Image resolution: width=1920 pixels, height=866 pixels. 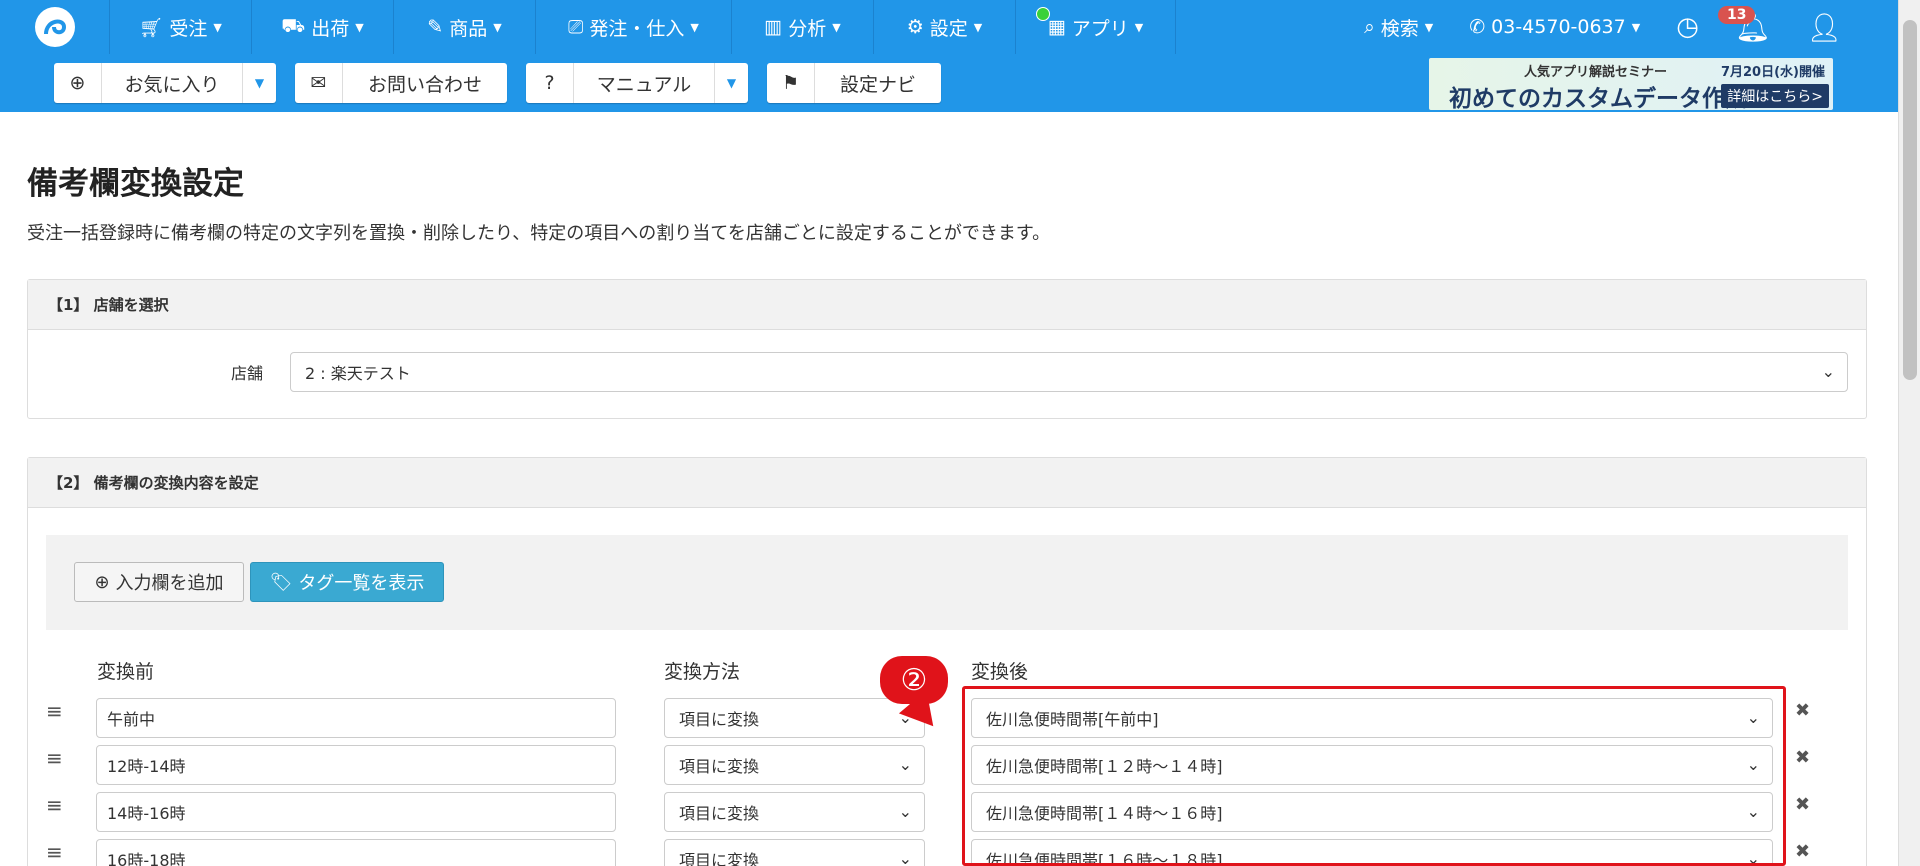 What do you see at coordinates (947, 483) in the screenshot?
I see `panel-heading: 【2】 備考欄の変換内容を設定` at bounding box center [947, 483].